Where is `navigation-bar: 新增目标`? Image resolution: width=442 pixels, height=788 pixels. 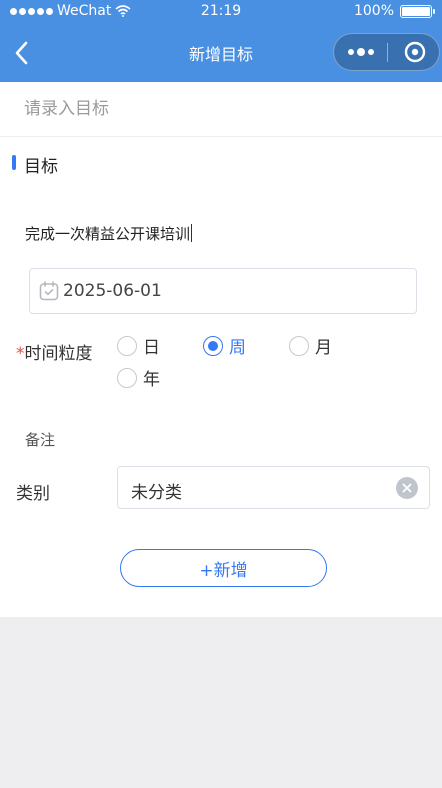 navigation-bar: 新增目标 is located at coordinates (221, 53).